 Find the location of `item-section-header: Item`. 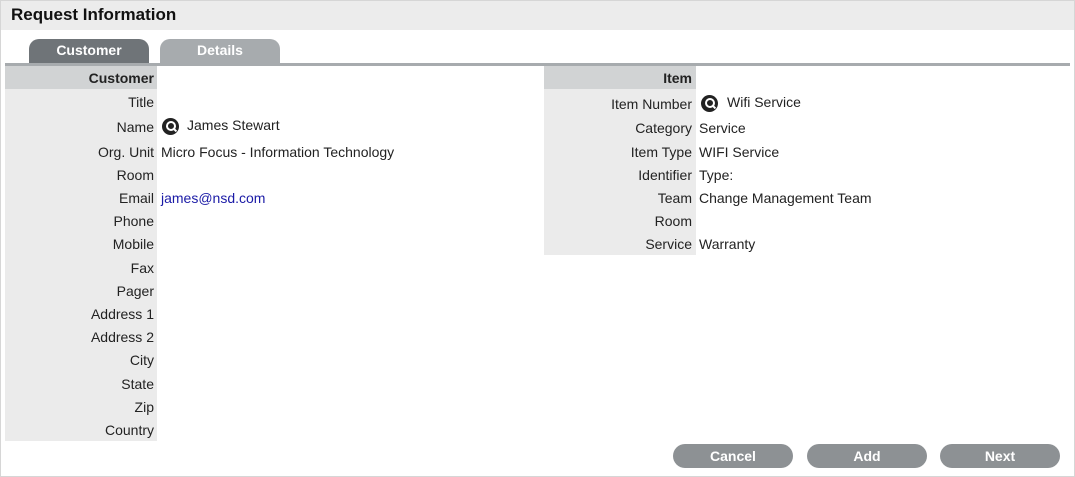

item-section-header: Item is located at coordinates (677, 78).